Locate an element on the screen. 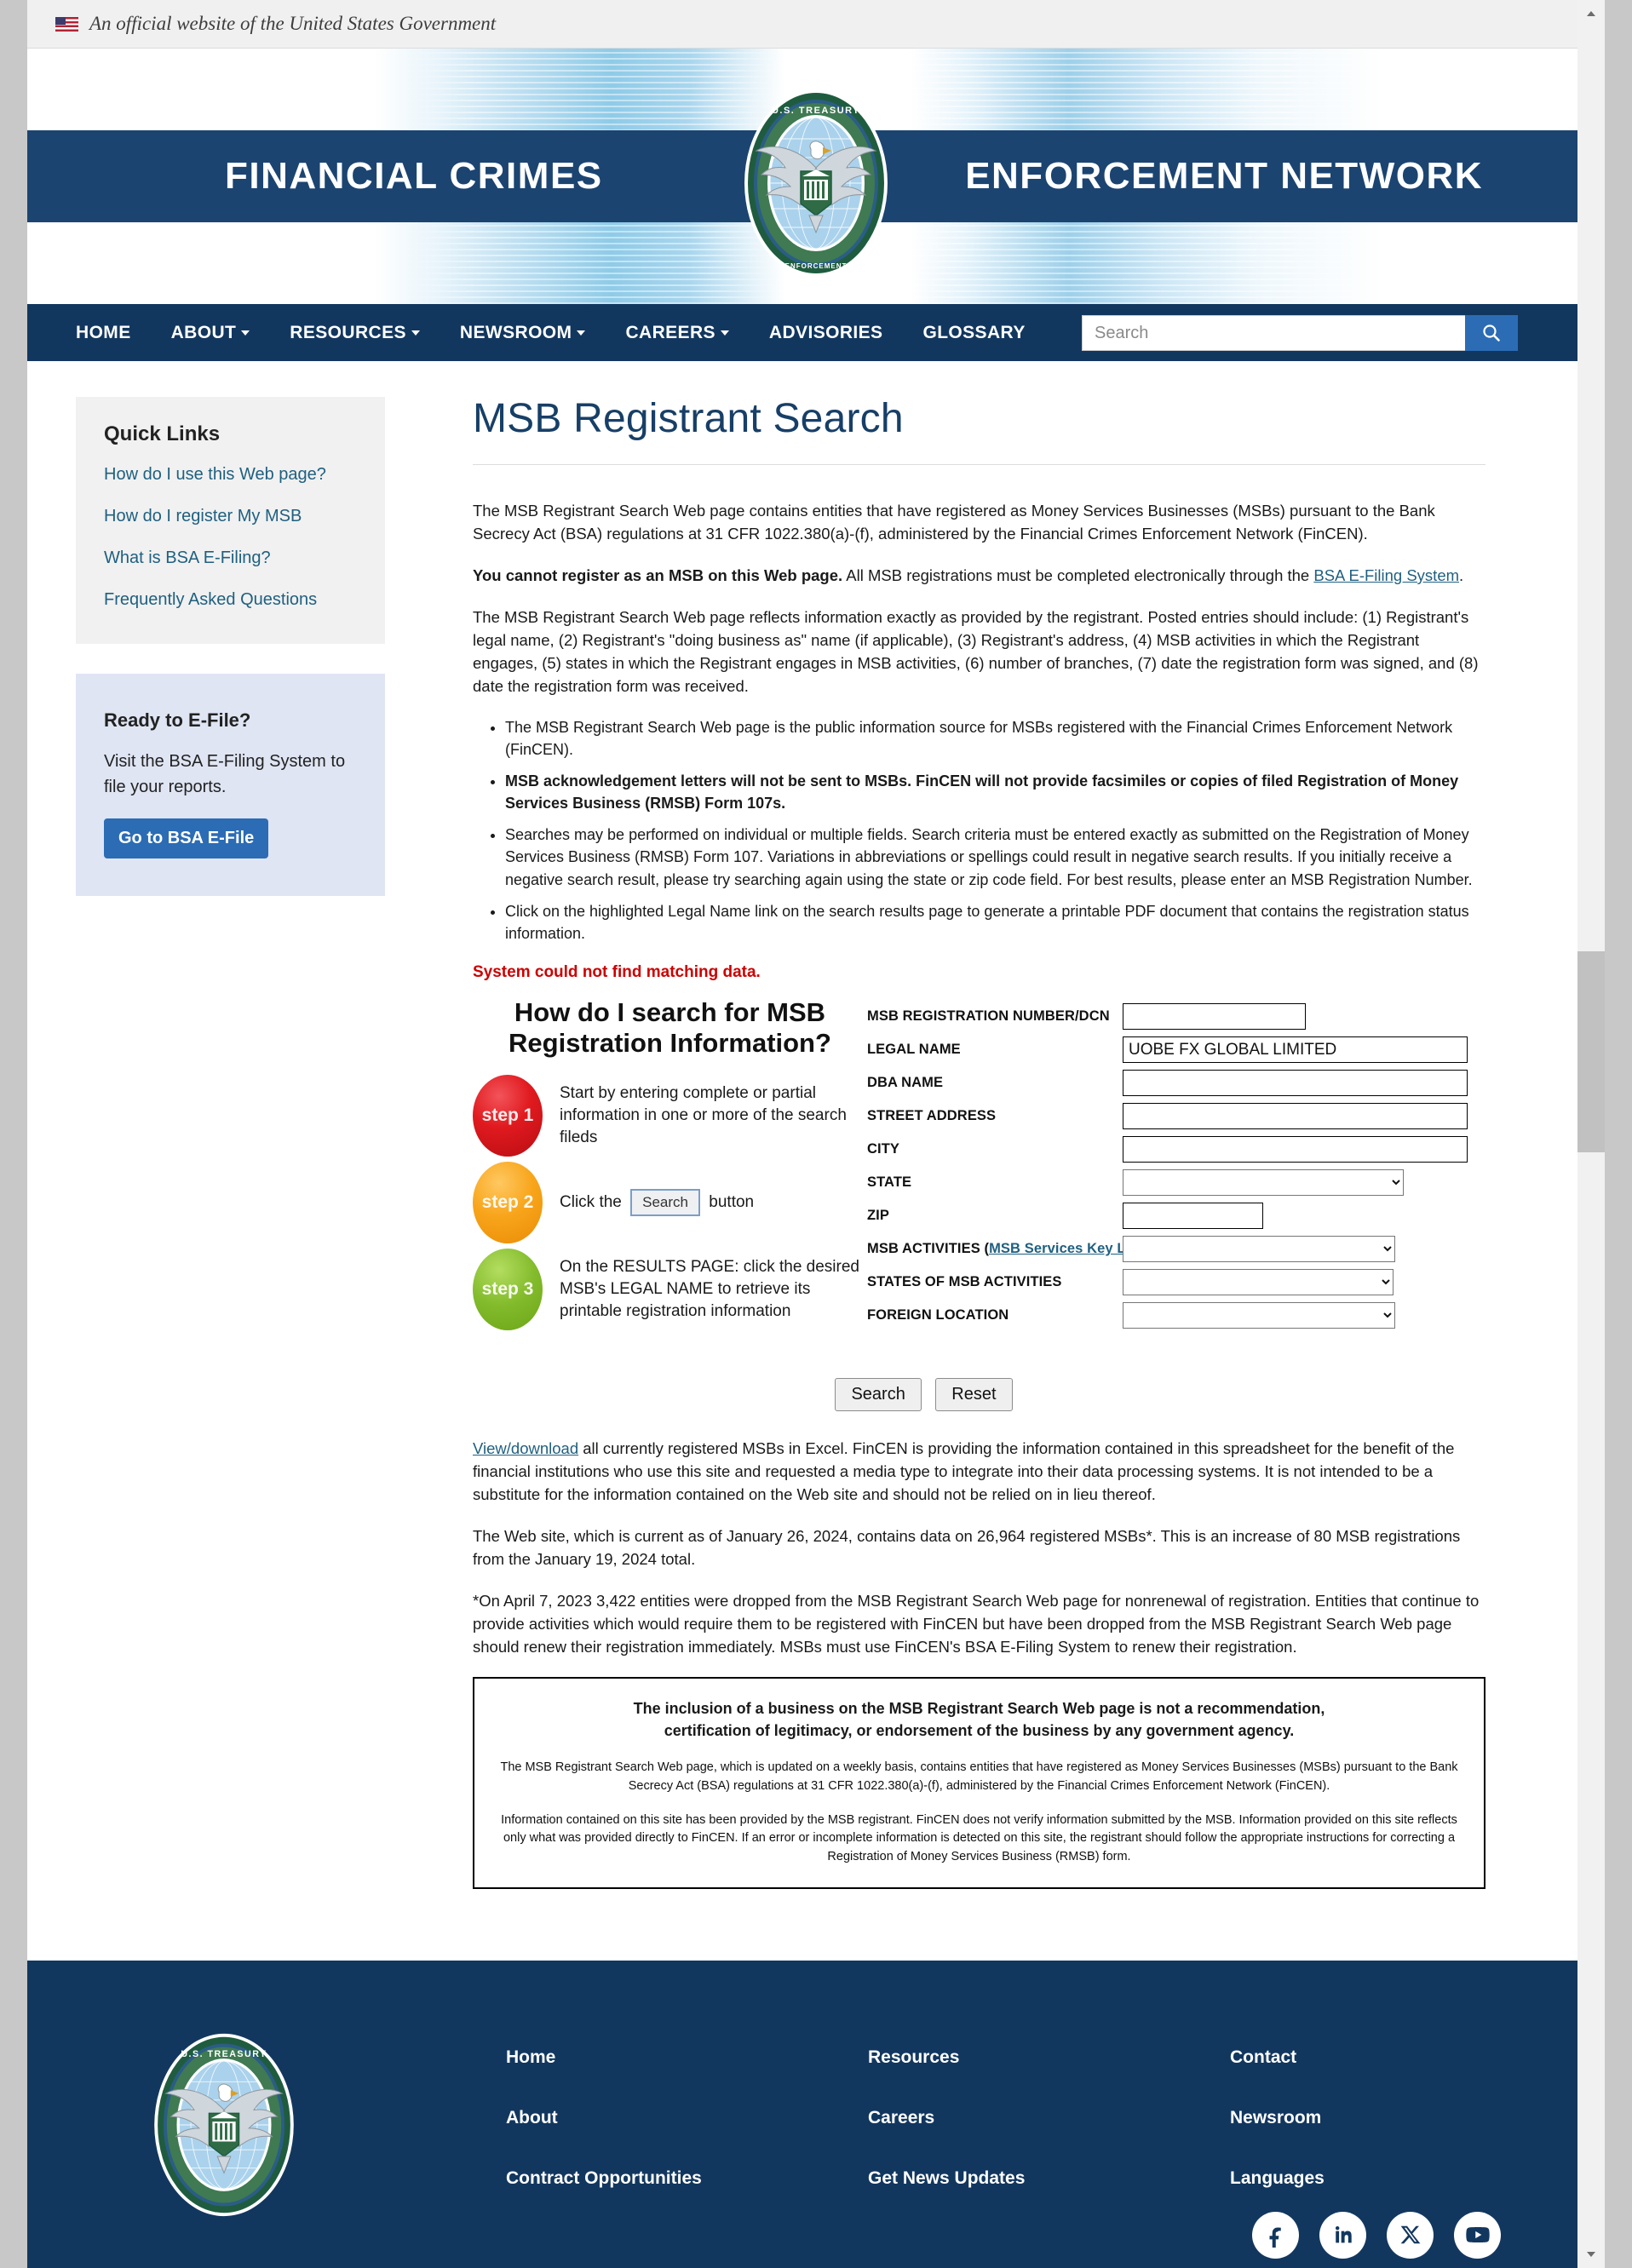  label-registration-number: MSB REGISTRATION NUMBER/DCN is located at coordinates (988, 1016).